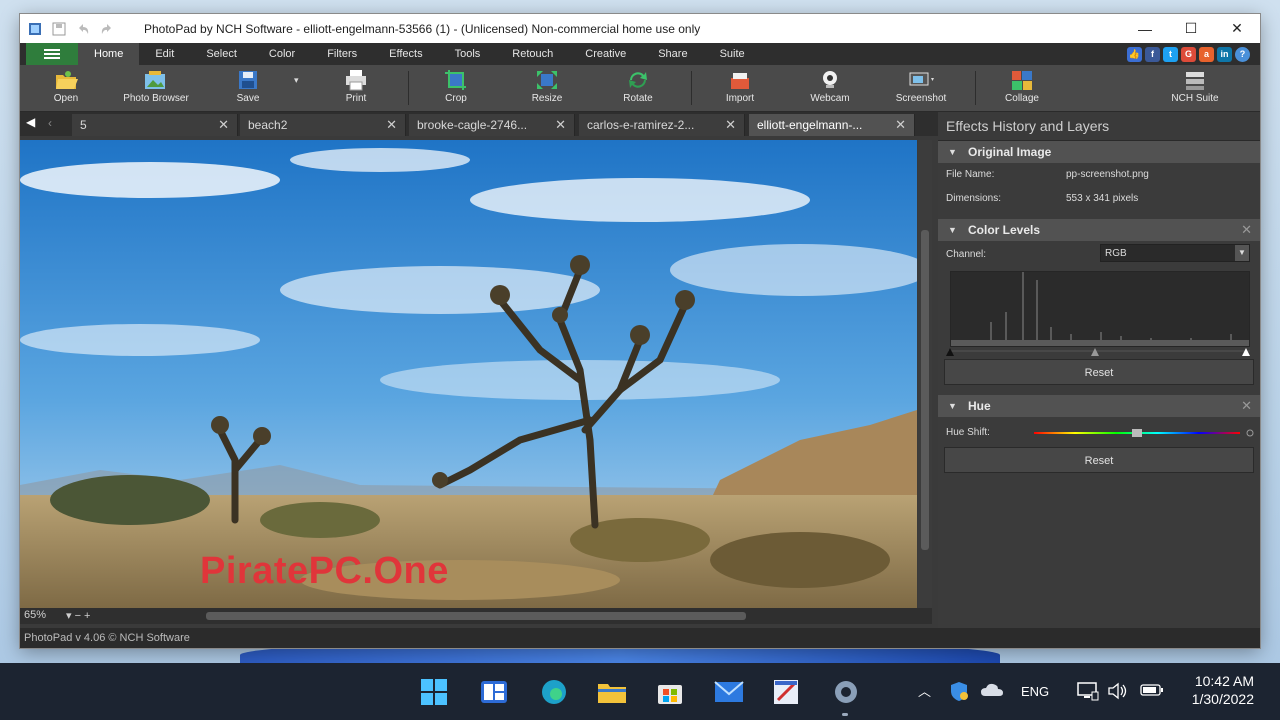  Describe the element at coordinates (732, 54) in the screenshot. I see `tab-suite: Suite` at that location.